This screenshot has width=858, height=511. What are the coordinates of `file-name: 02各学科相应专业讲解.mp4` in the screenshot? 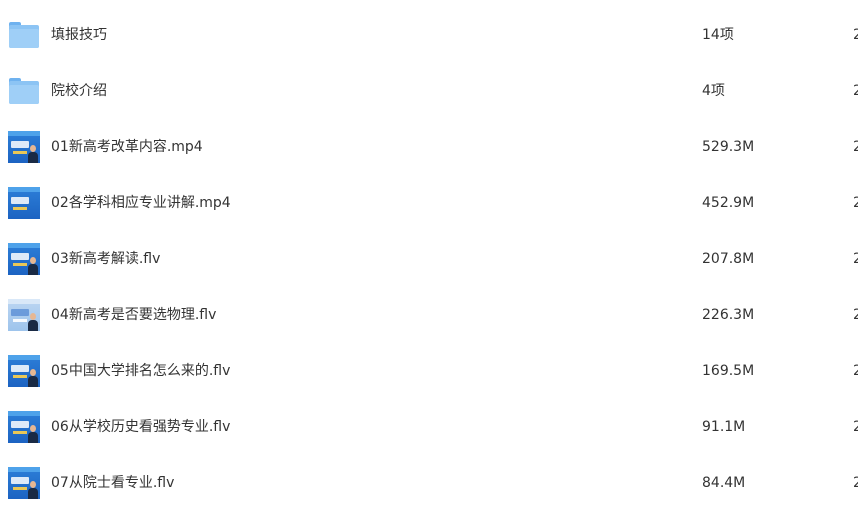 It's located at (141, 203).